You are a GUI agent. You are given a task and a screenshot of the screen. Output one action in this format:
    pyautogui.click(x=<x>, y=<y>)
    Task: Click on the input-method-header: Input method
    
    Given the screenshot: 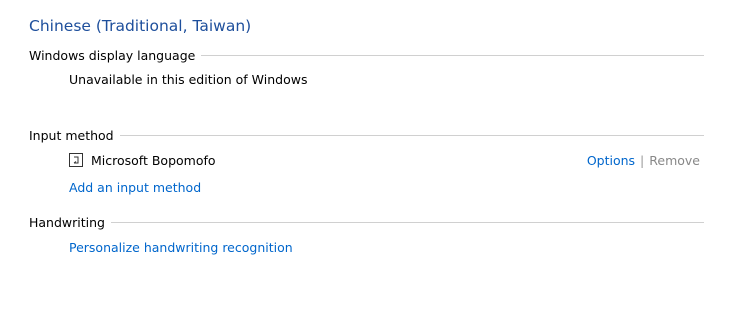 What is the action you would take?
    pyautogui.click(x=366, y=135)
    